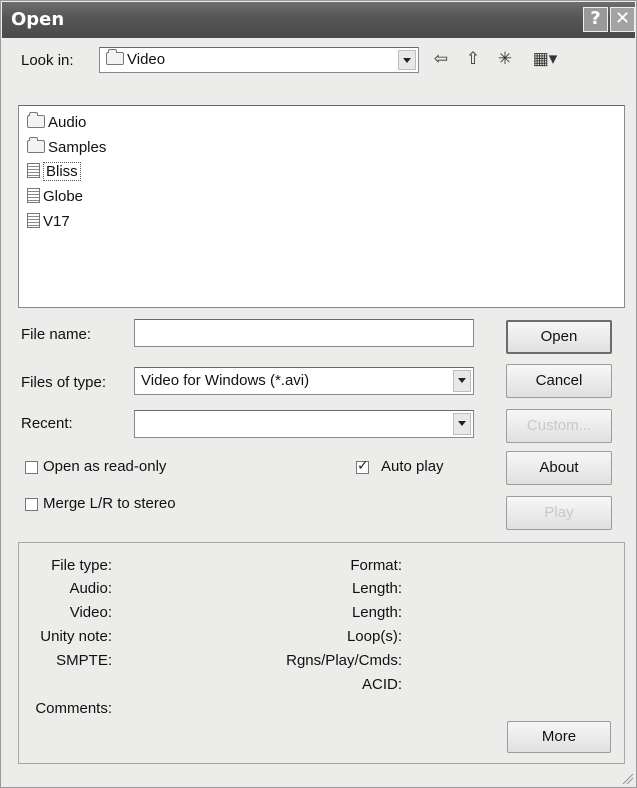 This screenshot has width=637, height=788. Describe the element at coordinates (81, 565) in the screenshot. I see `file-type-label: File type:` at that location.